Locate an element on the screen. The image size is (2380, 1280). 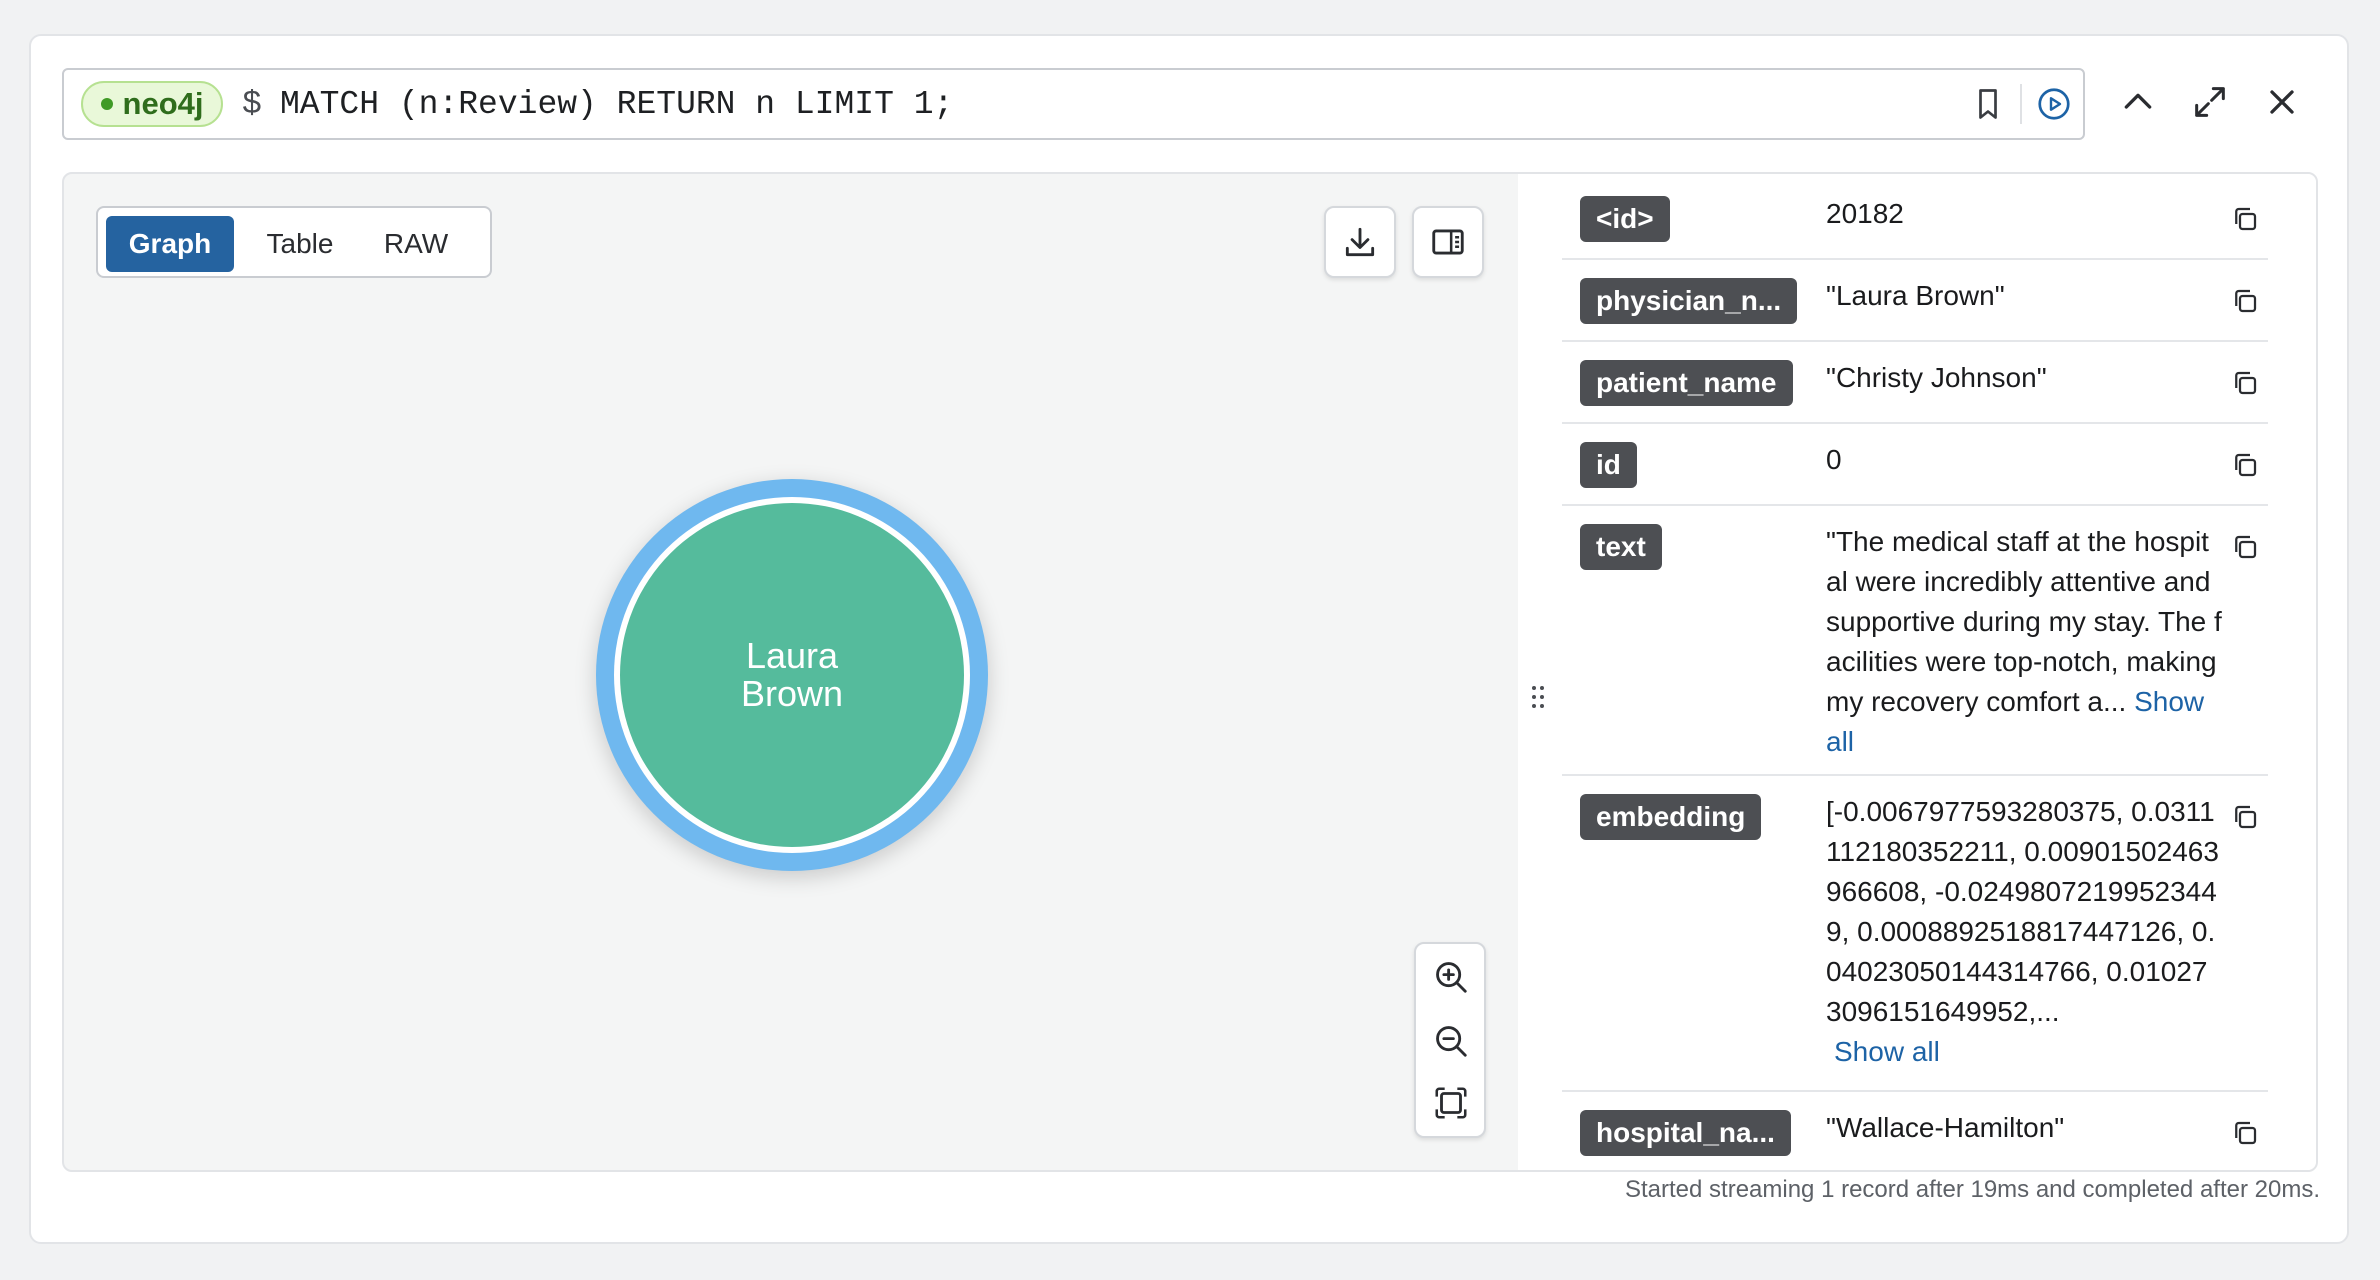
prompt-symbol: $ is located at coordinates (252, 104).